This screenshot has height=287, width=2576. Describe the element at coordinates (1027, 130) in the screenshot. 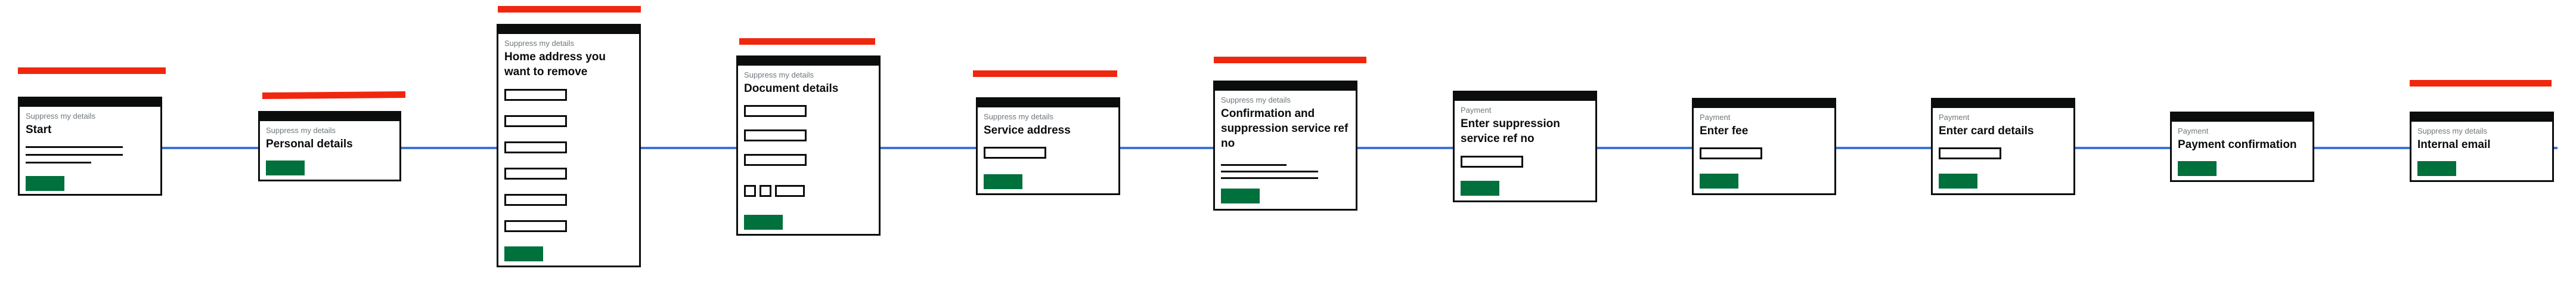

I see `card-title: Service address` at that location.